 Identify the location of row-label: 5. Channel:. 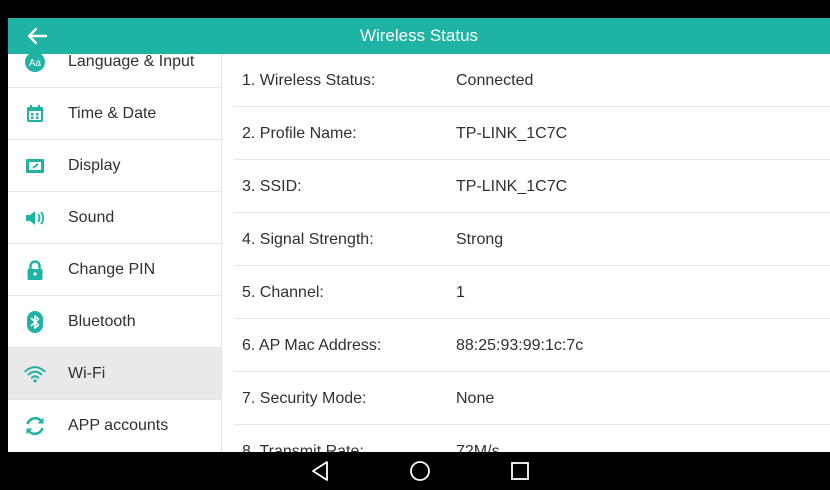
(283, 292).